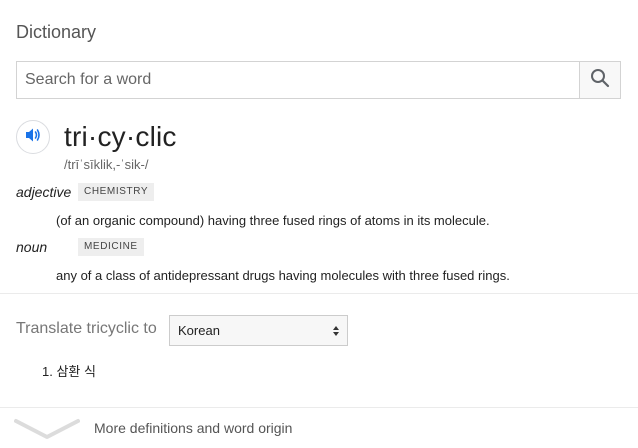 The image size is (638, 448). I want to click on search-box, so click(318, 80).